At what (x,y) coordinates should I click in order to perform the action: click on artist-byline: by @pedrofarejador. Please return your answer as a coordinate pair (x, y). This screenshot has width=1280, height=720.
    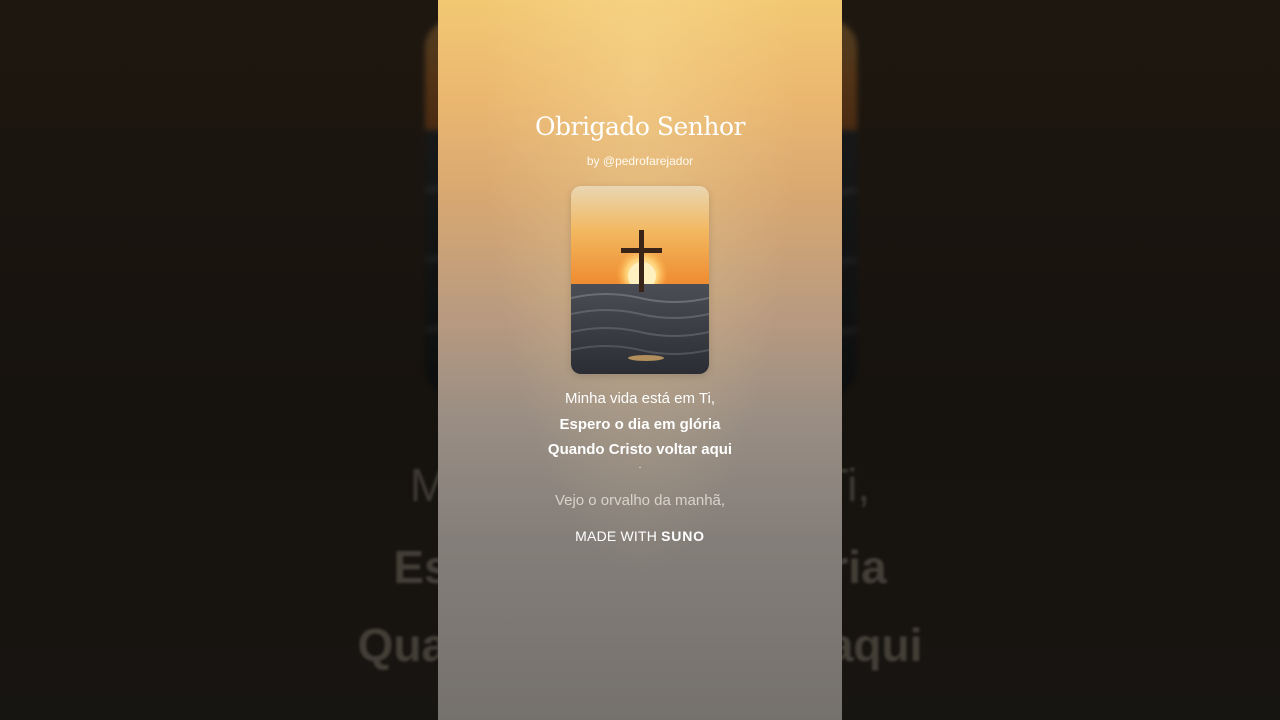
    Looking at the image, I should click on (640, 161).